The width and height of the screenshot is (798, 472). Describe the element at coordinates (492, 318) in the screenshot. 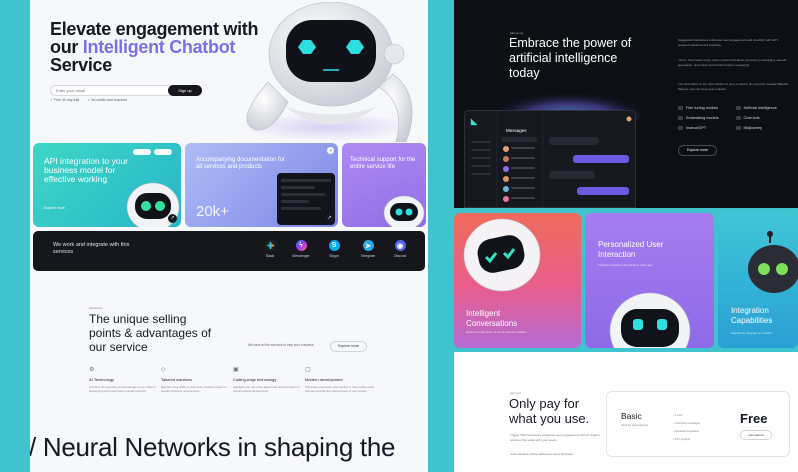

I see `card-title: Intelligent Conversations` at that location.